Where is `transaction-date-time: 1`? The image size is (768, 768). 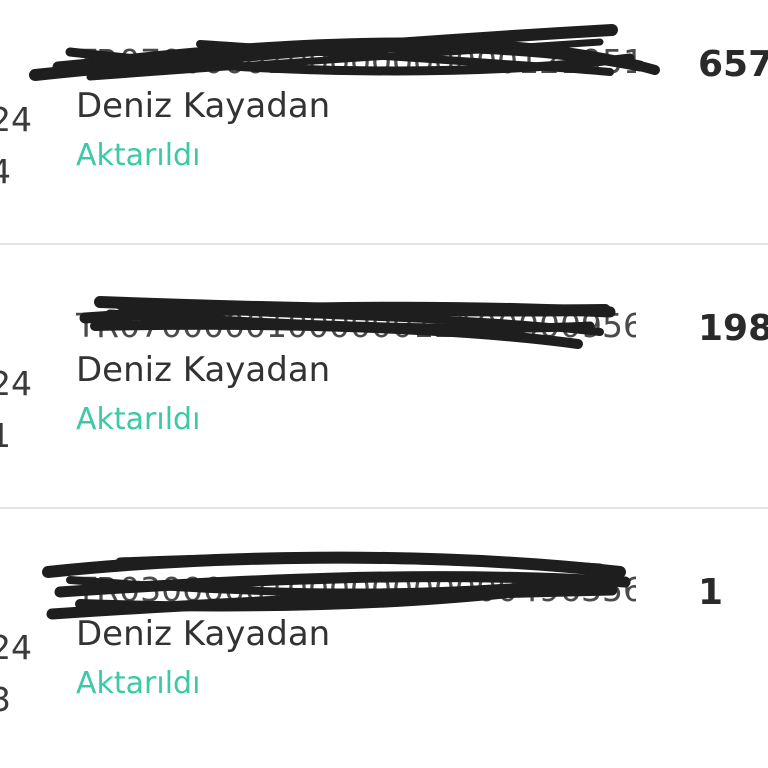
transaction-date-time: 1 is located at coordinates (20, 435).